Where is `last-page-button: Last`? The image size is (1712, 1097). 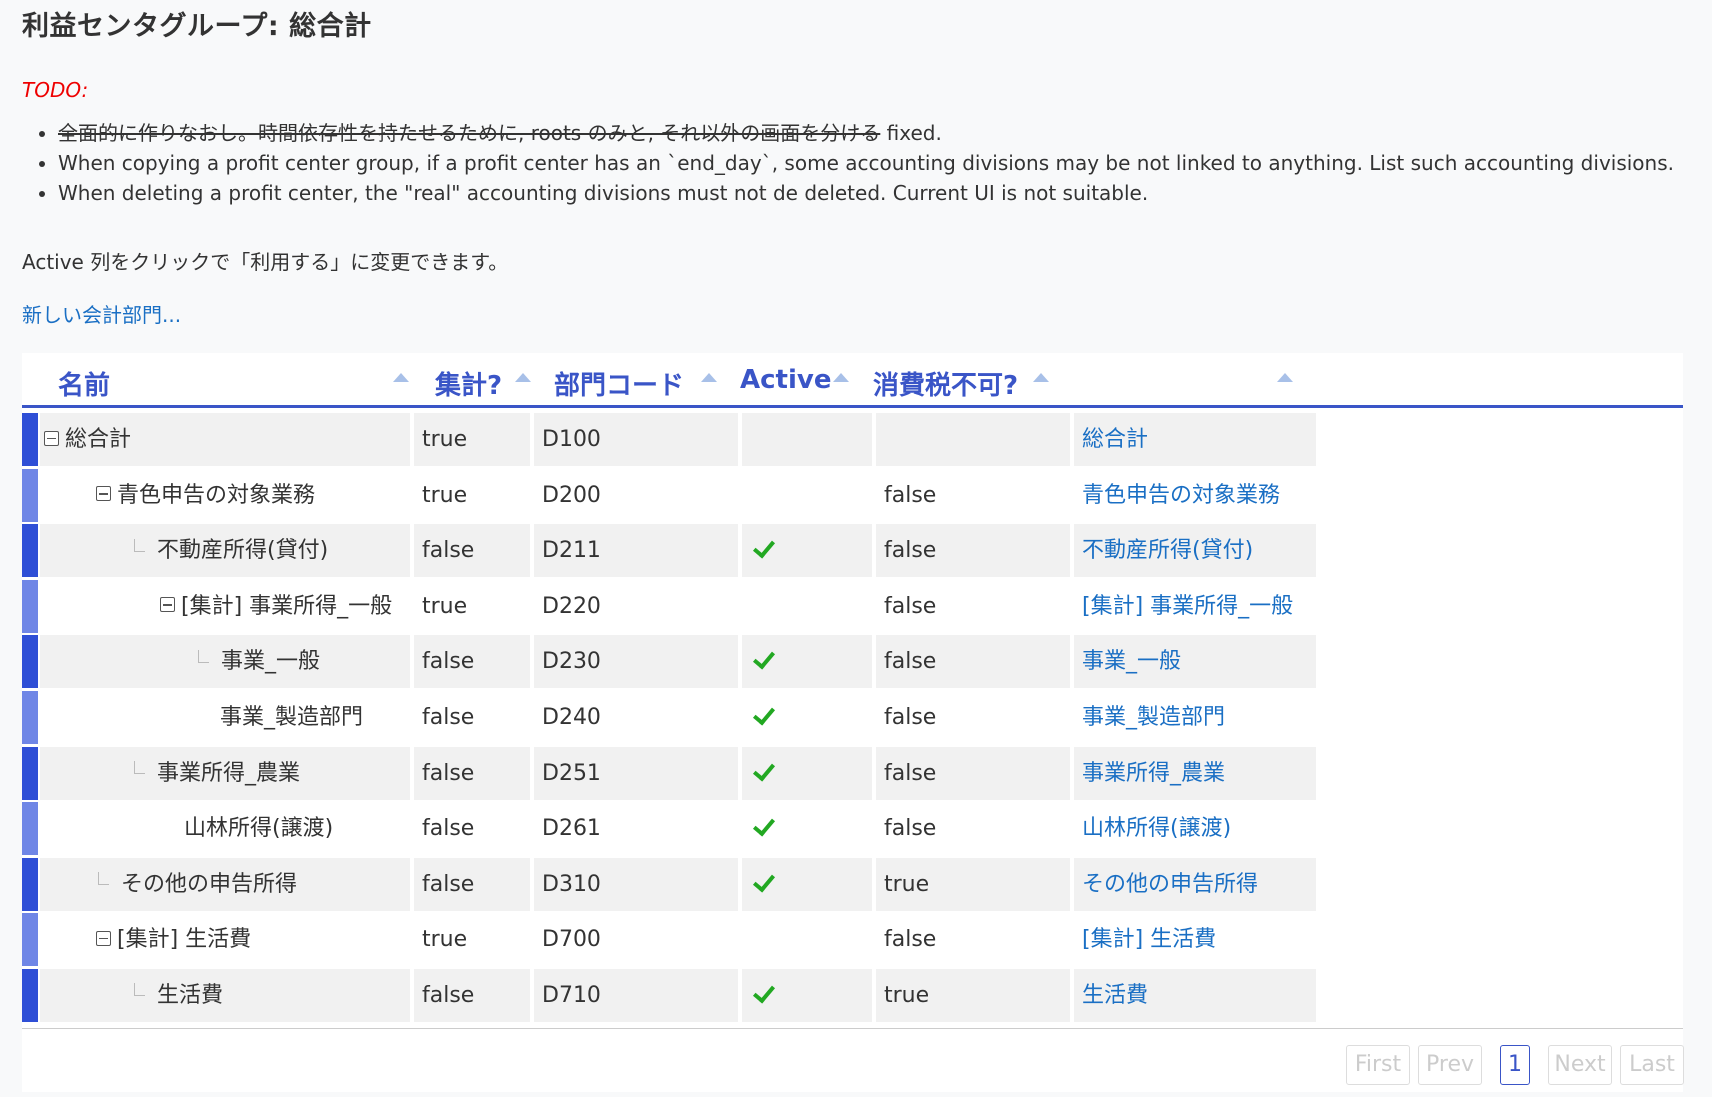 last-page-button: Last is located at coordinates (1652, 1065).